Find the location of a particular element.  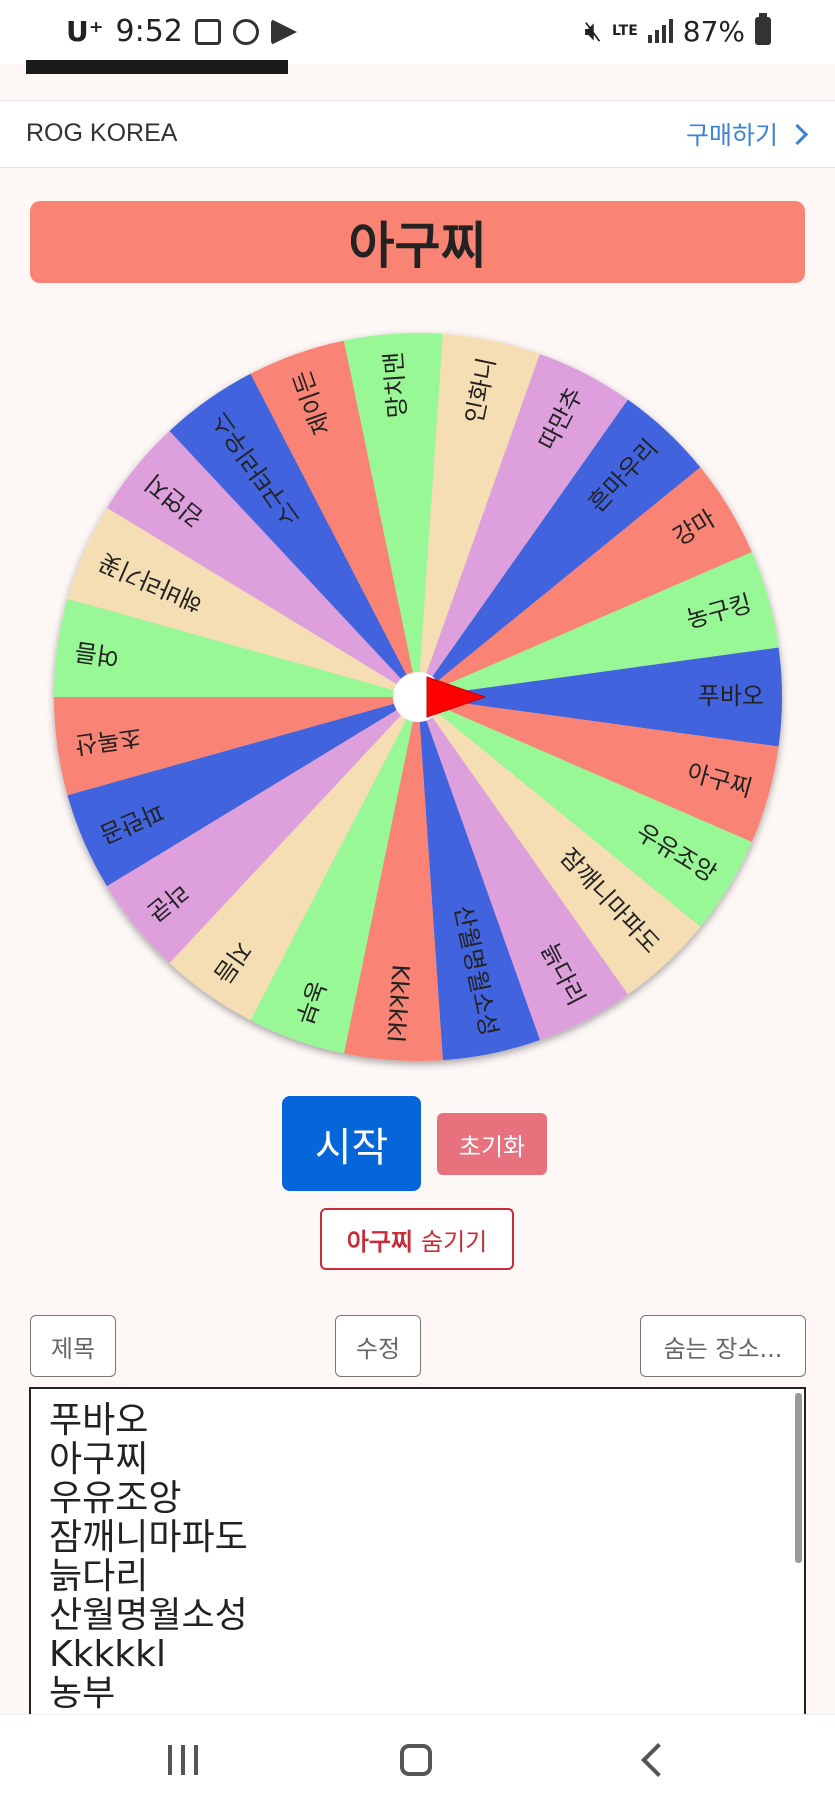

wheel-segment-label: 푸바오 is located at coordinates (731, 696).